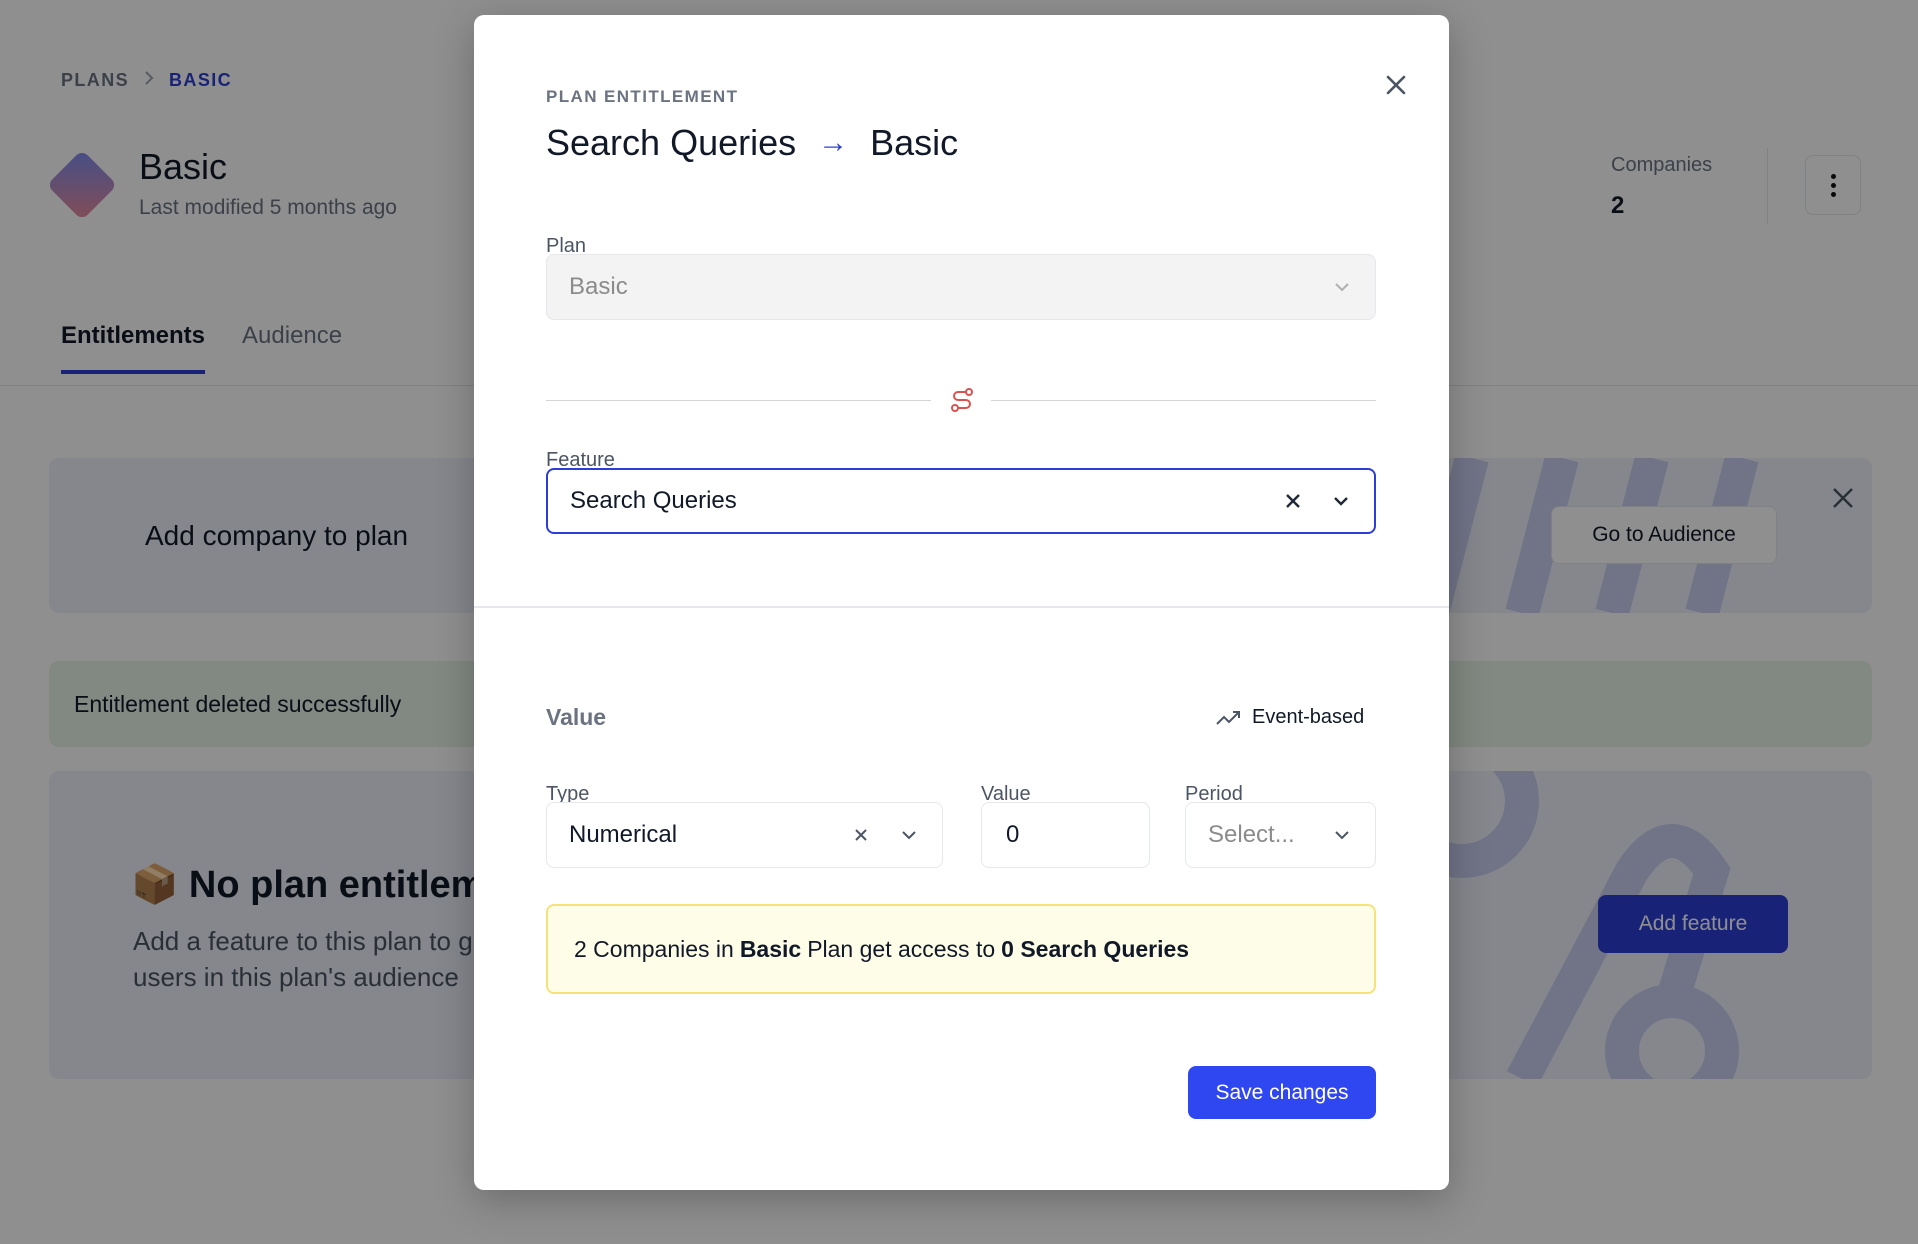 This screenshot has height=1244, width=1918. Describe the element at coordinates (1308, 717) in the screenshot. I see `event-based-label: Event-based` at that location.